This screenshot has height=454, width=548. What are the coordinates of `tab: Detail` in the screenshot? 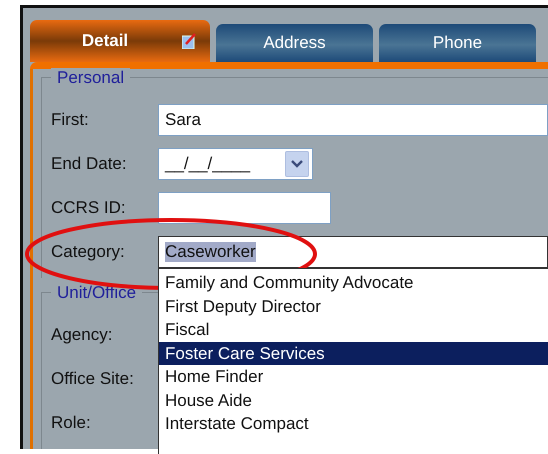 It's located at (120, 41).